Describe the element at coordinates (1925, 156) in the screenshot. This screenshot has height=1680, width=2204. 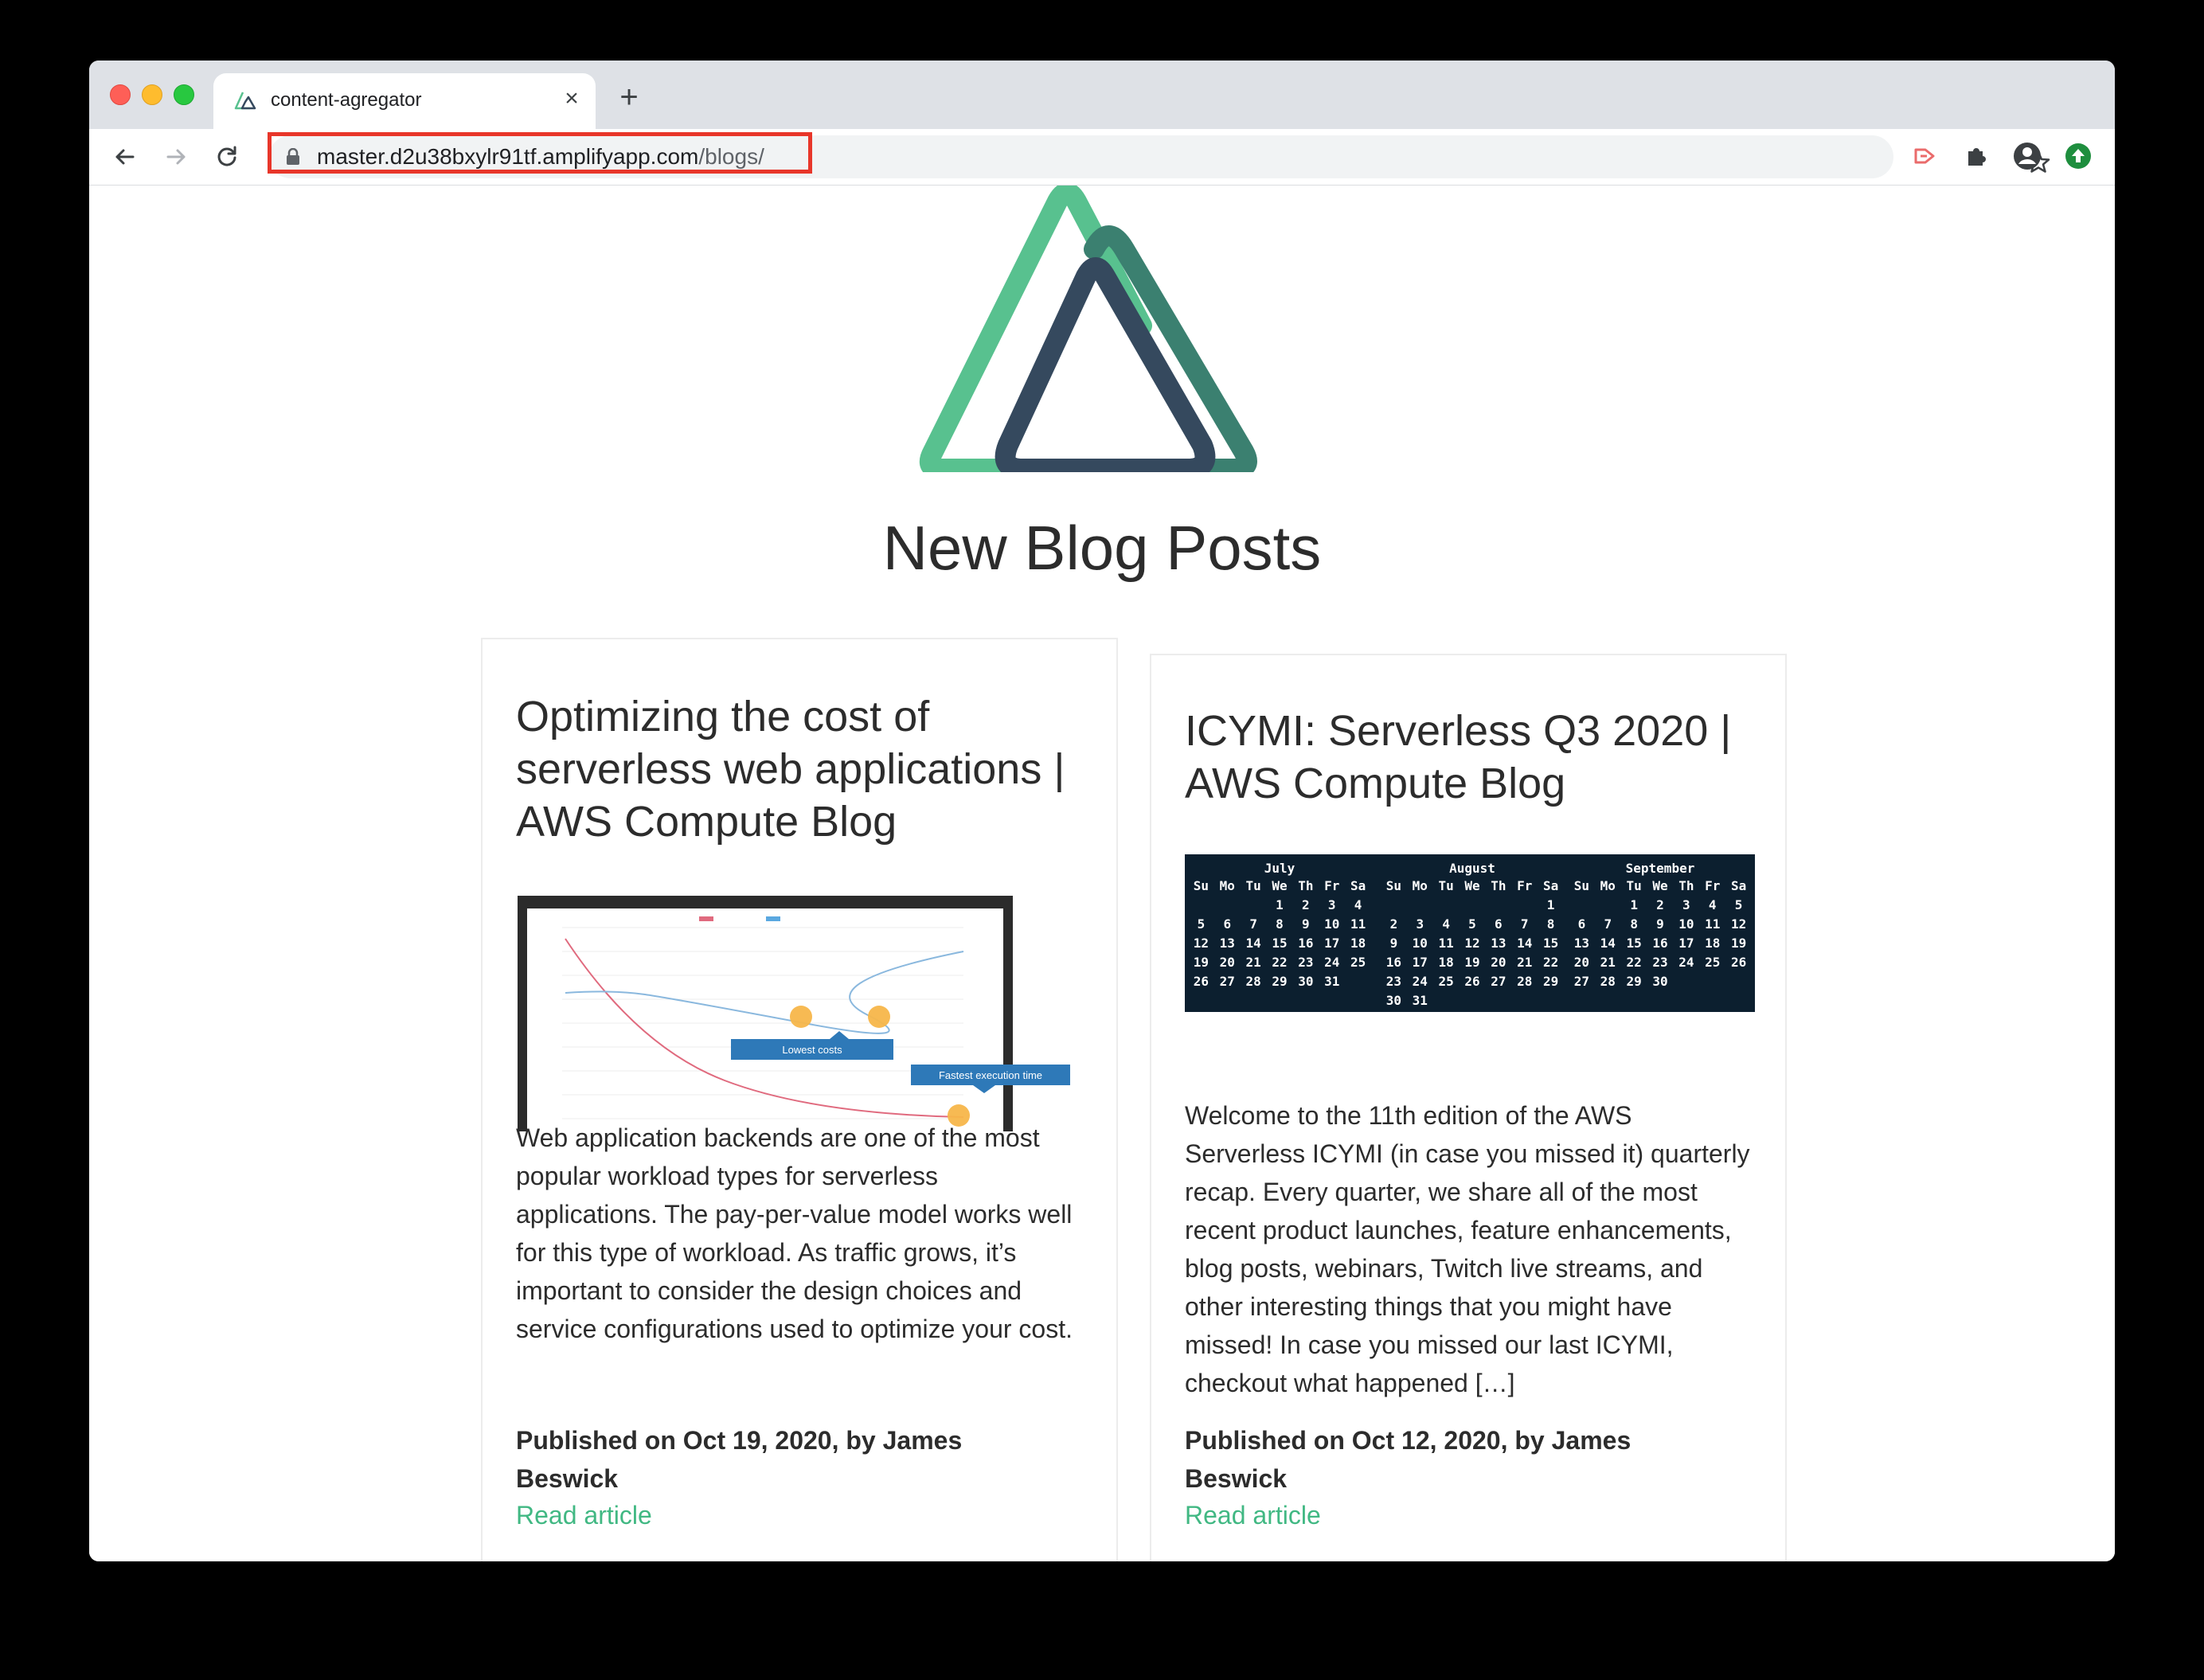
I see `extension-arrow-icon` at that location.